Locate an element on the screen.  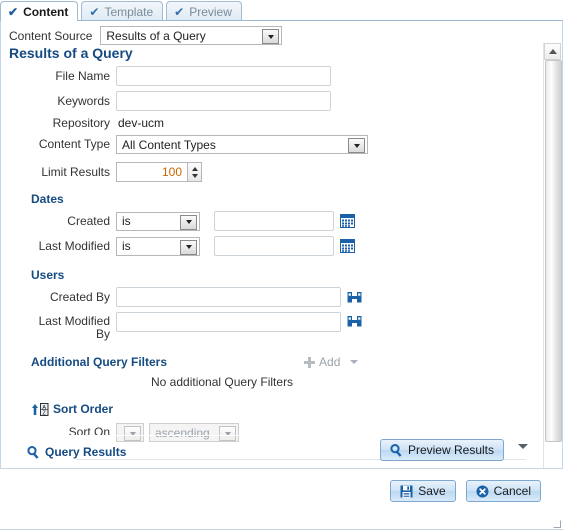
tab-preview-label: Preview is located at coordinates (210, 11).